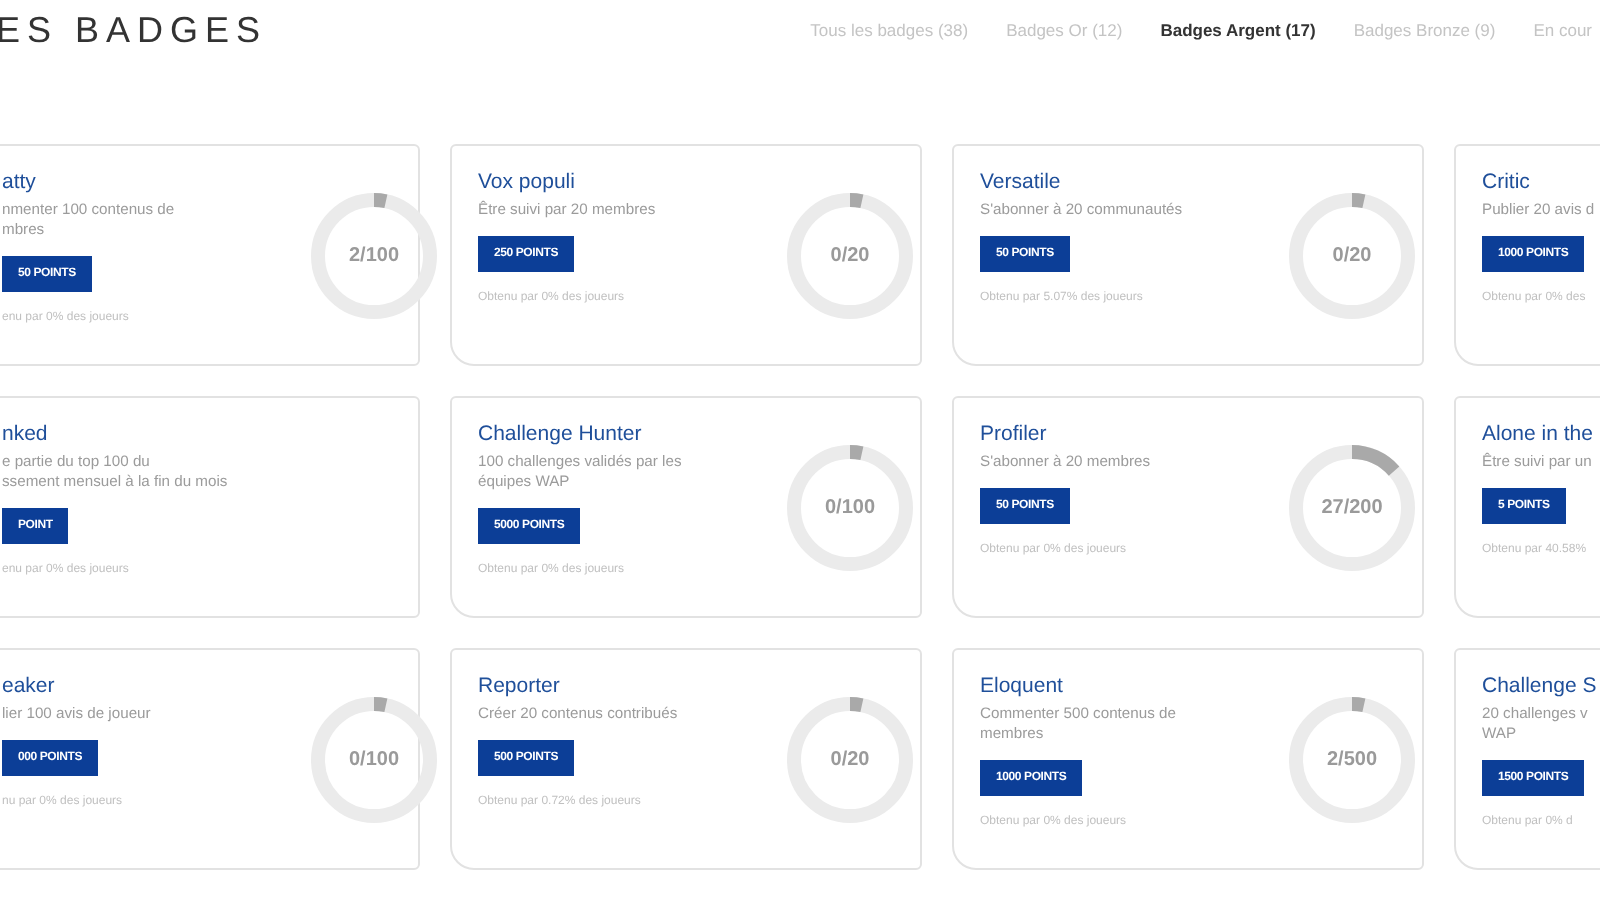  What do you see at coordinates (519, 686) in the screenshot?
I see `badge-title: Reporter` at bounding box center [519, 686].